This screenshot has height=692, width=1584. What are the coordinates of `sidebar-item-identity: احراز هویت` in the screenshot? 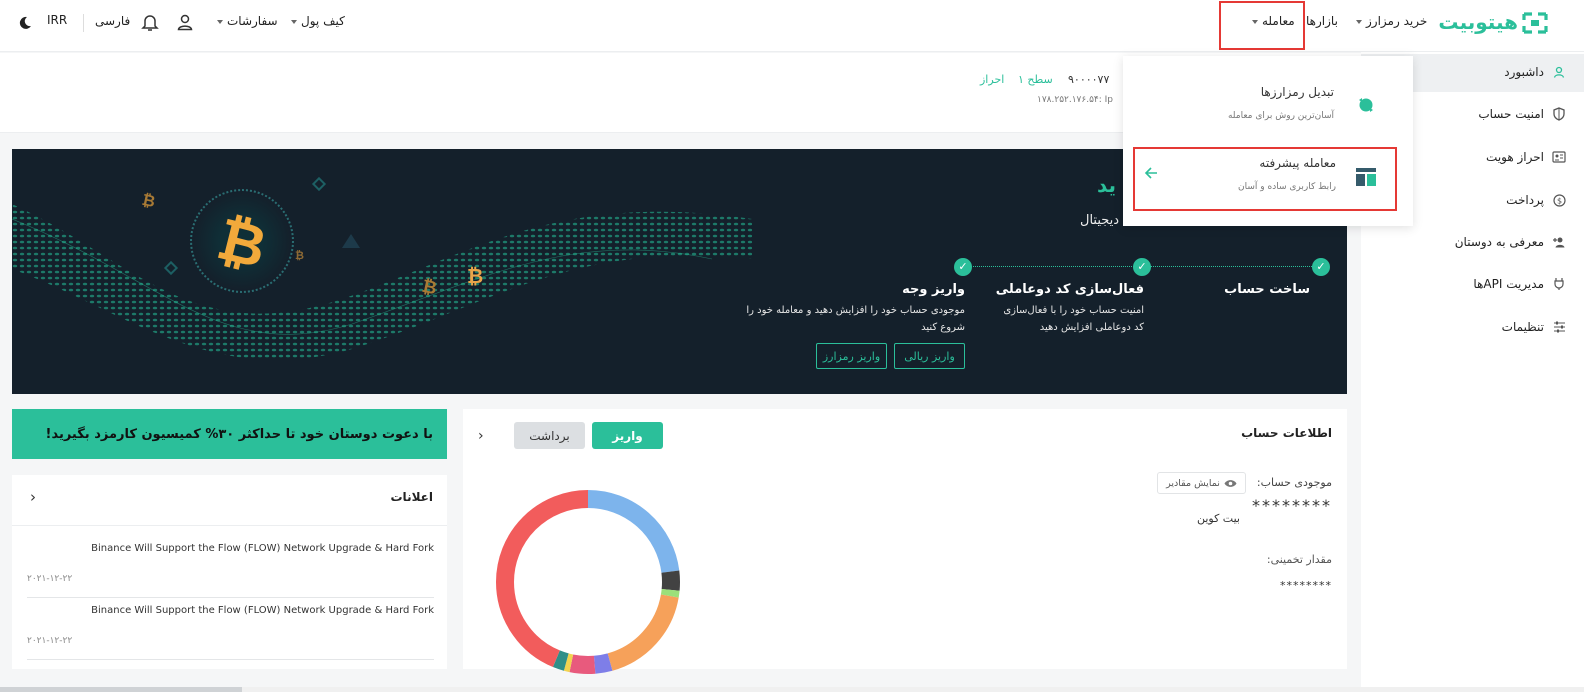 It's located at (1526, 157).